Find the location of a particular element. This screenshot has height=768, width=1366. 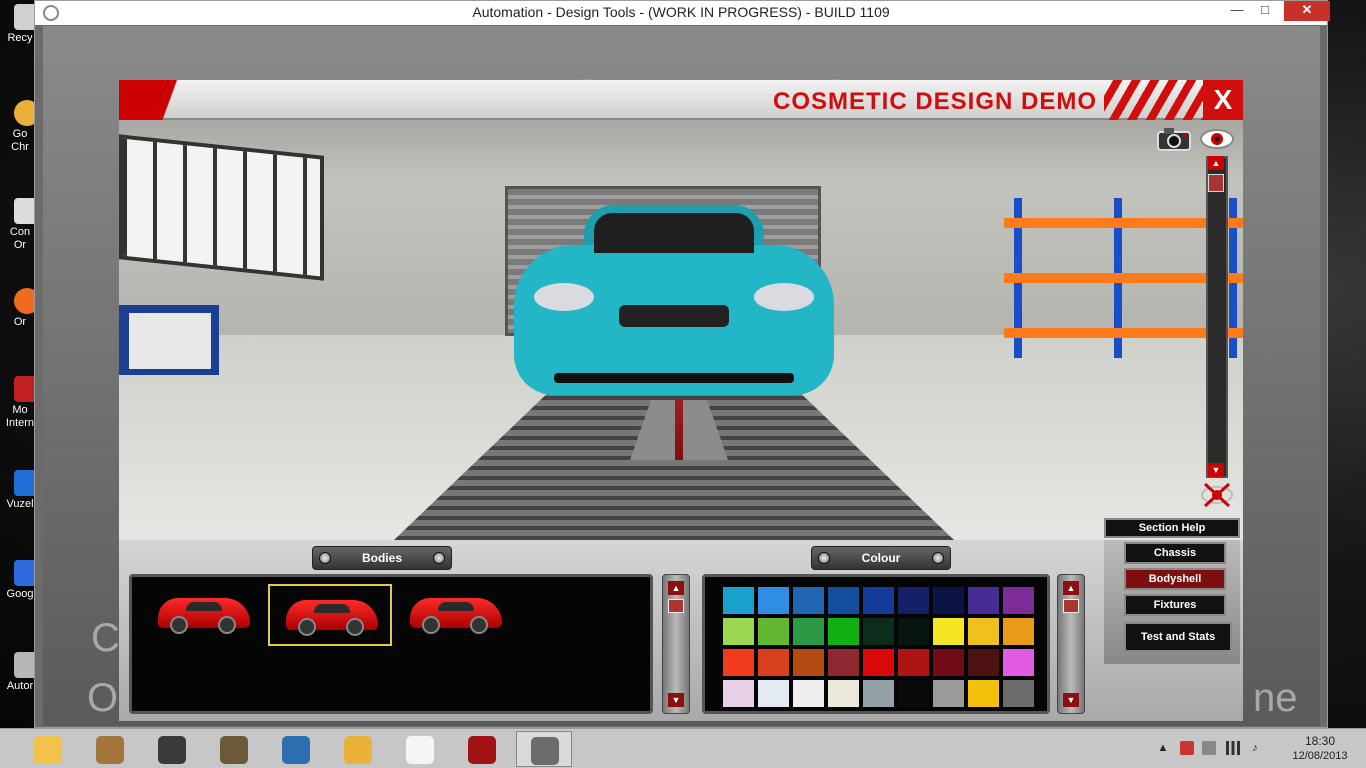

colour-tab-label: Colour is located at coordinates (881, 558).